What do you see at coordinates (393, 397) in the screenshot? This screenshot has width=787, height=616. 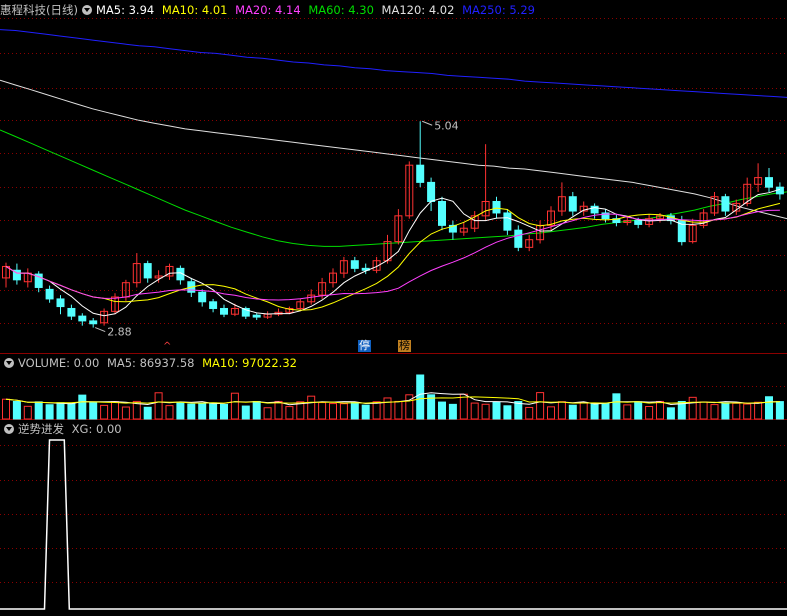 I see `volume-panel` at bounding box center [393, 397].